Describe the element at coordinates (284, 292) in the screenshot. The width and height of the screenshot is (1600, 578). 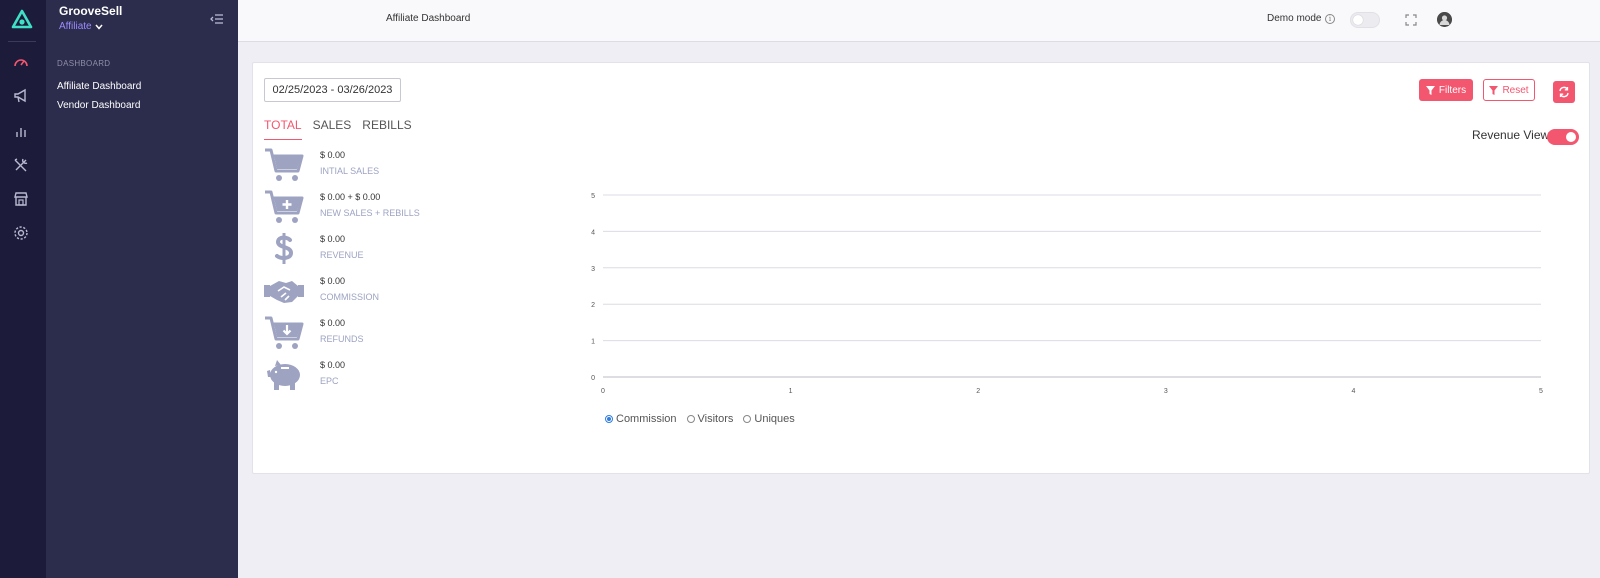
I see `handshake-icon` at that location.